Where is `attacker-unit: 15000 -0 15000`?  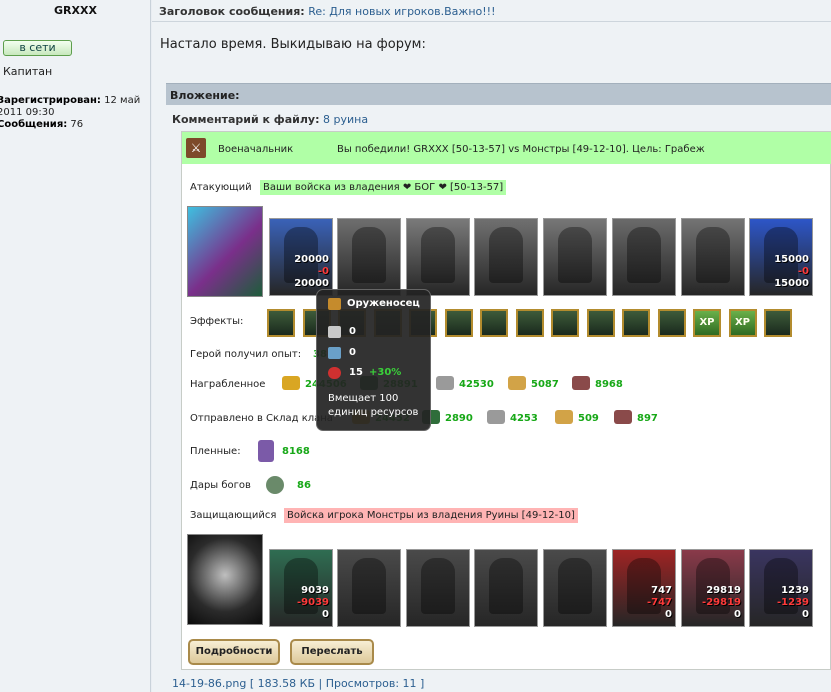
attacker-unit: 15000 -0 15000 is located at coordinates (781, 257).